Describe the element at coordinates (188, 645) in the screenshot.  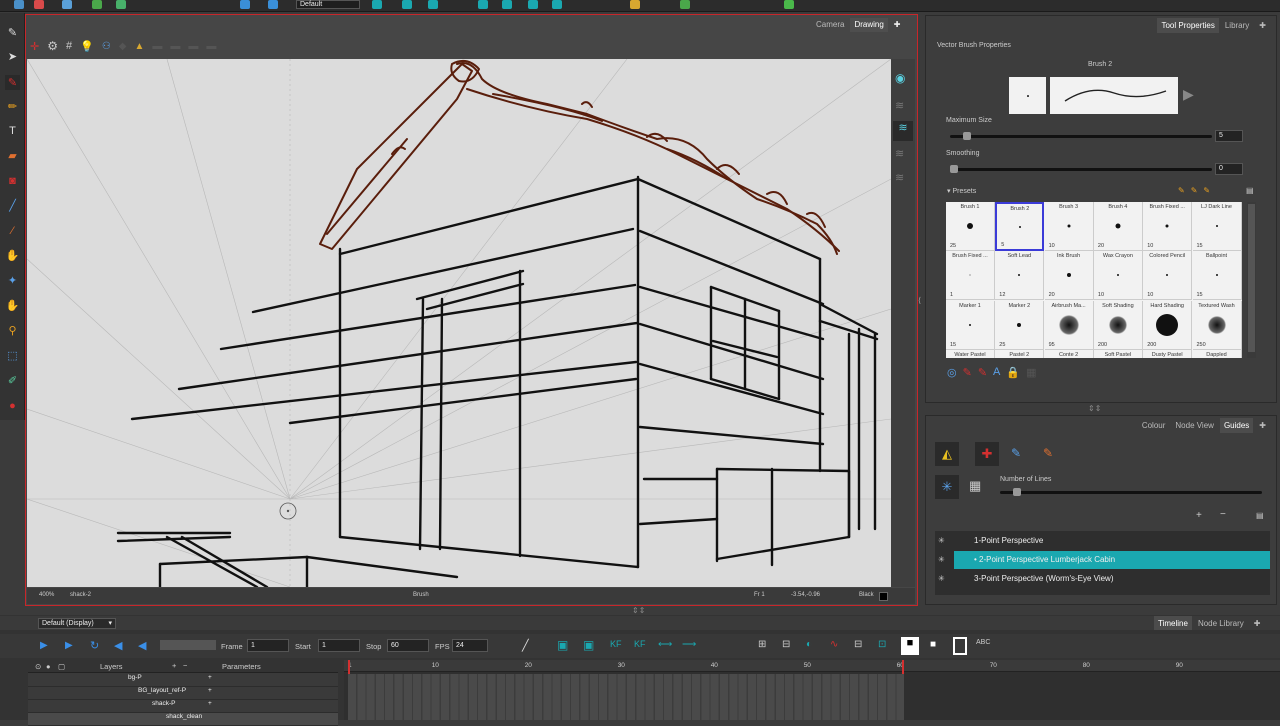
I see `speed-slider` at that location.